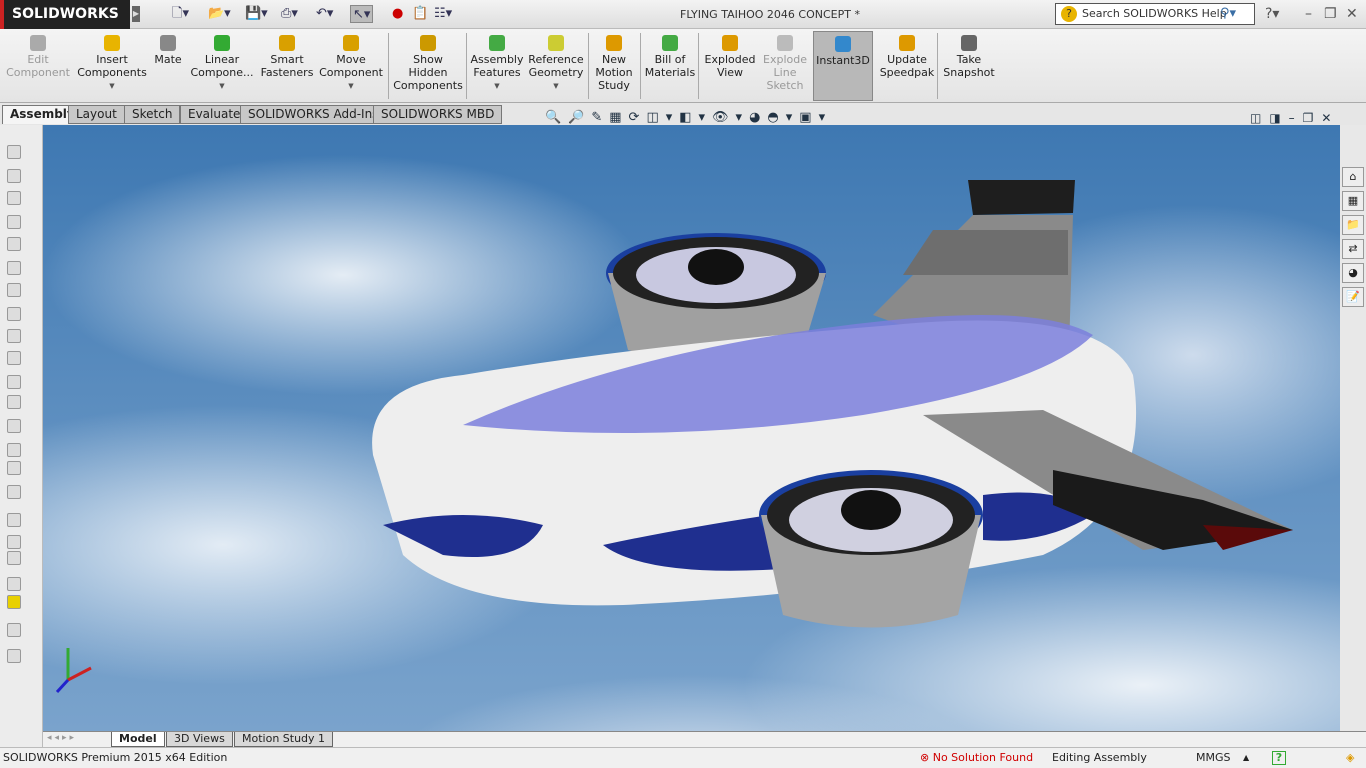 The width and height of the screenshot is (1366, 768). What do you see at coordinates (1272, 14) in the screenshot?
I see `help-menu-icon: ?▾` at bounding box center [1272, 14].